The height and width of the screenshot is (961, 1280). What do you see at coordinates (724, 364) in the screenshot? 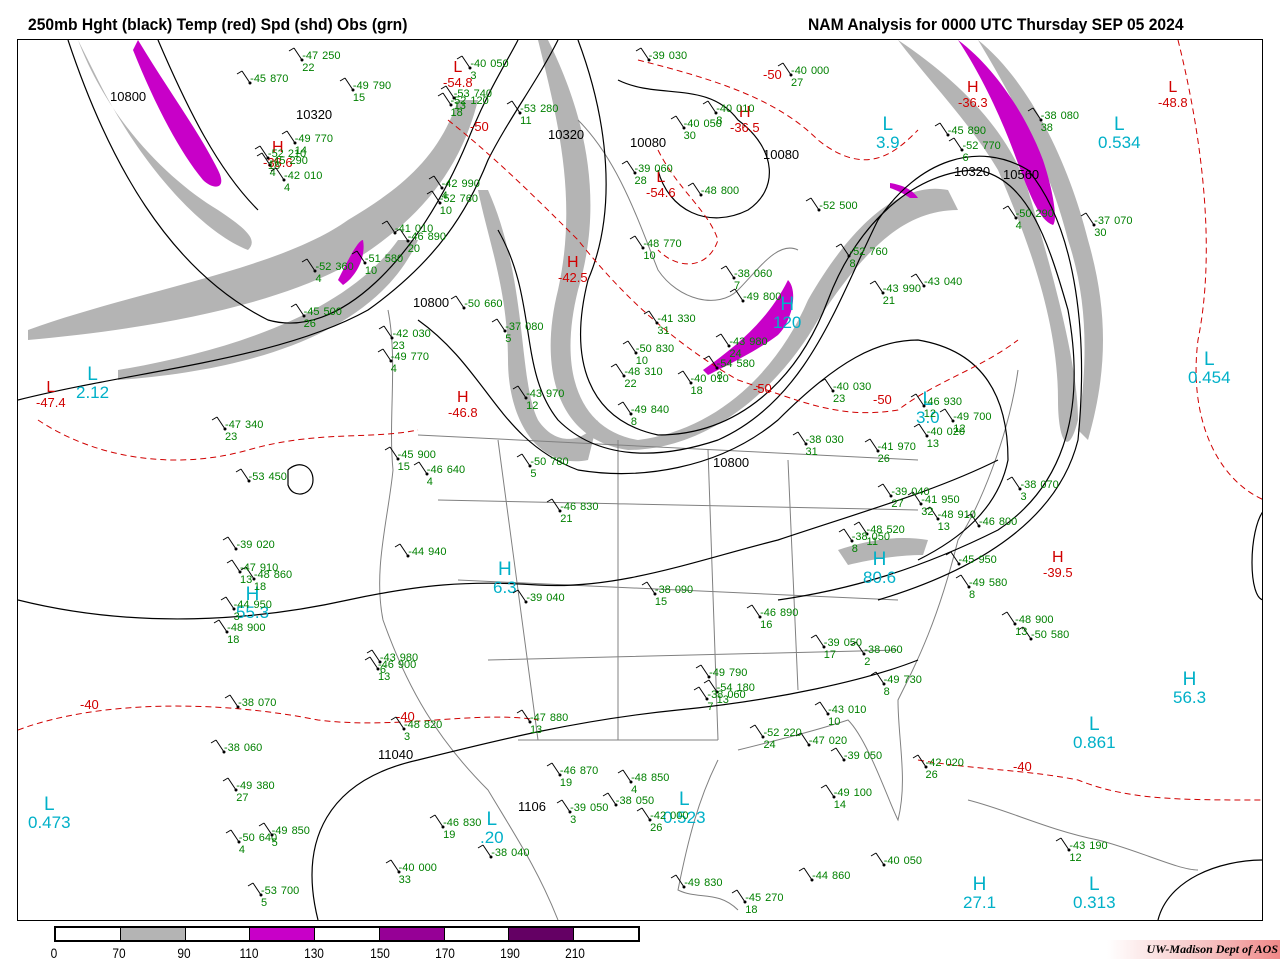
I see `obs-temperature: -54` at bounding box center [724, 364].